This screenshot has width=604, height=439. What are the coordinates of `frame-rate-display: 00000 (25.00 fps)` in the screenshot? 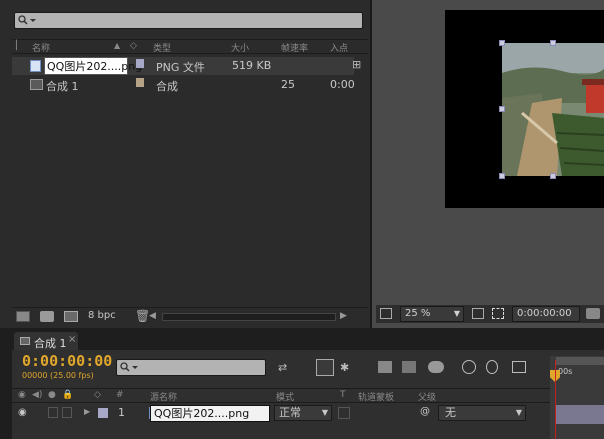 It's located at (58, 375).